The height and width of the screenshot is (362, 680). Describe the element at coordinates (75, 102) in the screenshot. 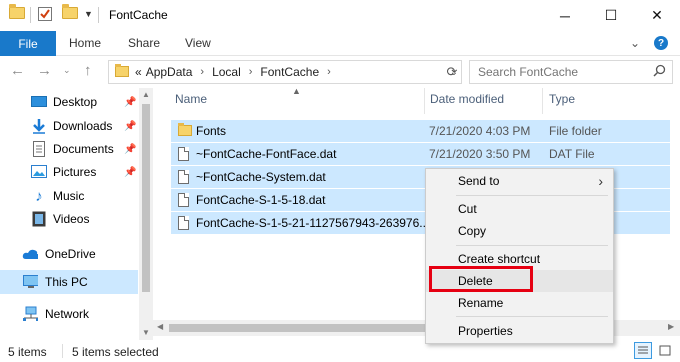

I see `sidebar-item-label: Desktop` at that location.